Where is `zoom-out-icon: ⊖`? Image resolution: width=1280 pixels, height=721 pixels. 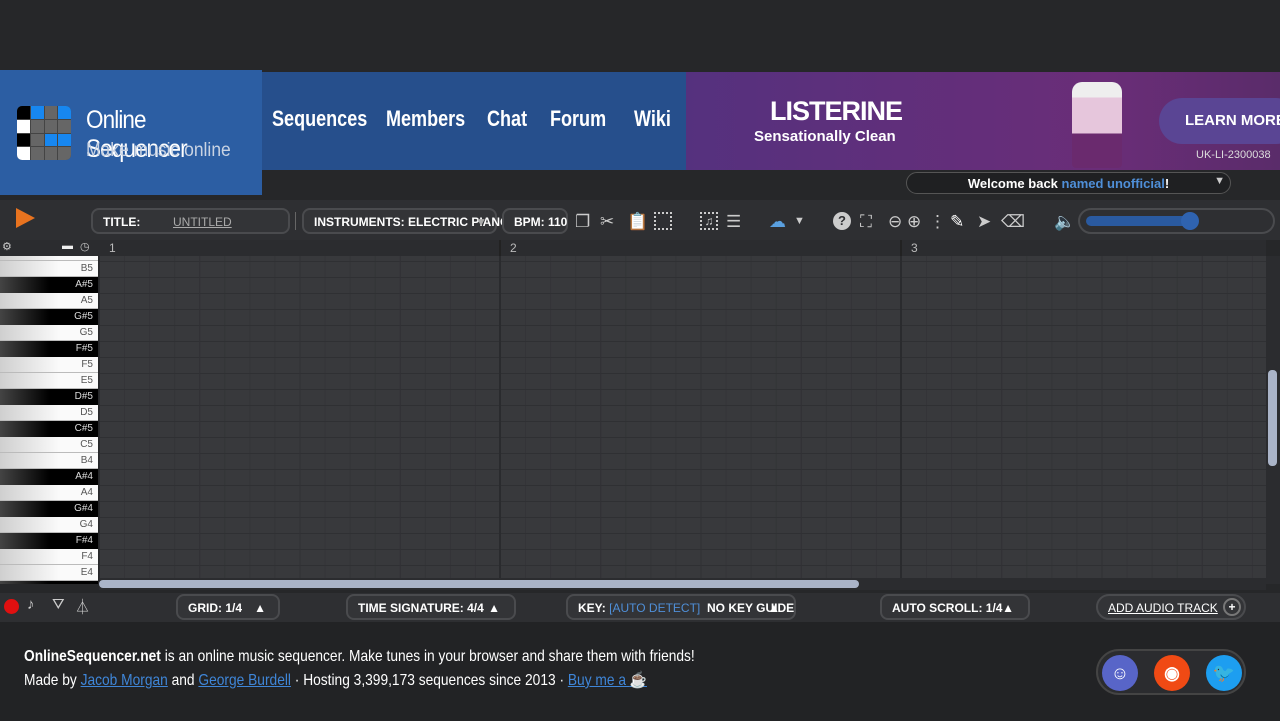
zoom-out-icon: ⊖ is located at coordinates (895, 222).